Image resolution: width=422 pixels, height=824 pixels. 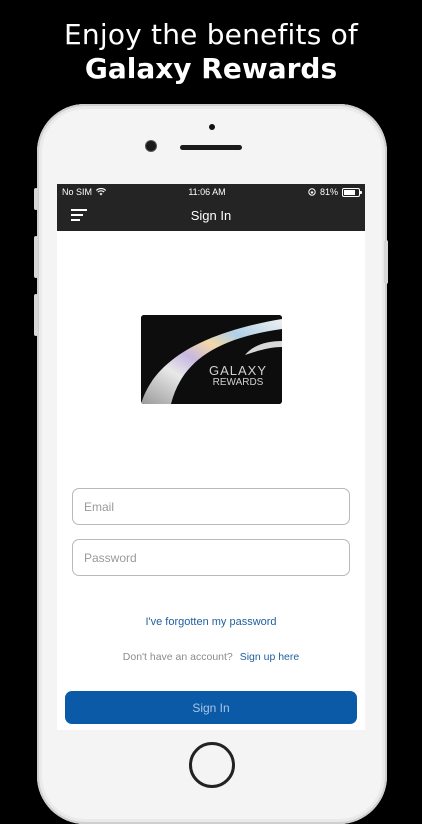 I want to click on earpiece-speaker, so click(x=211, y=147).